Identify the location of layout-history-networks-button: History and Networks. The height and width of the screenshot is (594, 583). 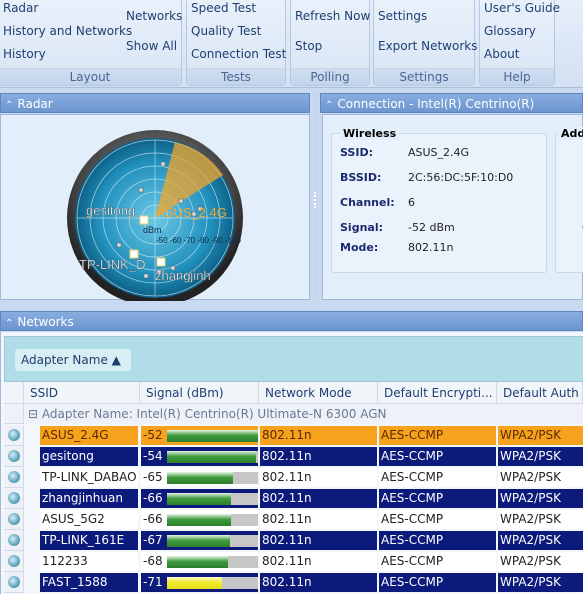
(67, 31).